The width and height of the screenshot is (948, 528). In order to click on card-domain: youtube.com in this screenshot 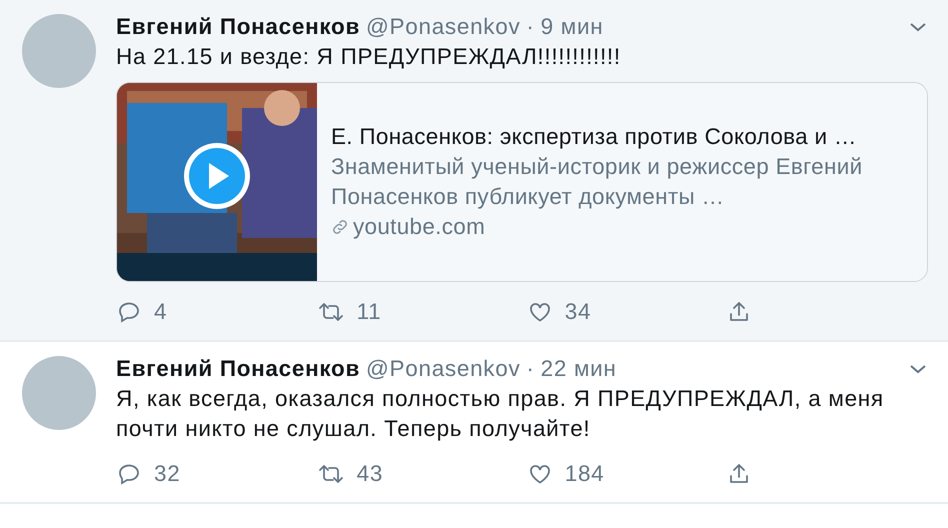, I will do `click(419, 227)`.